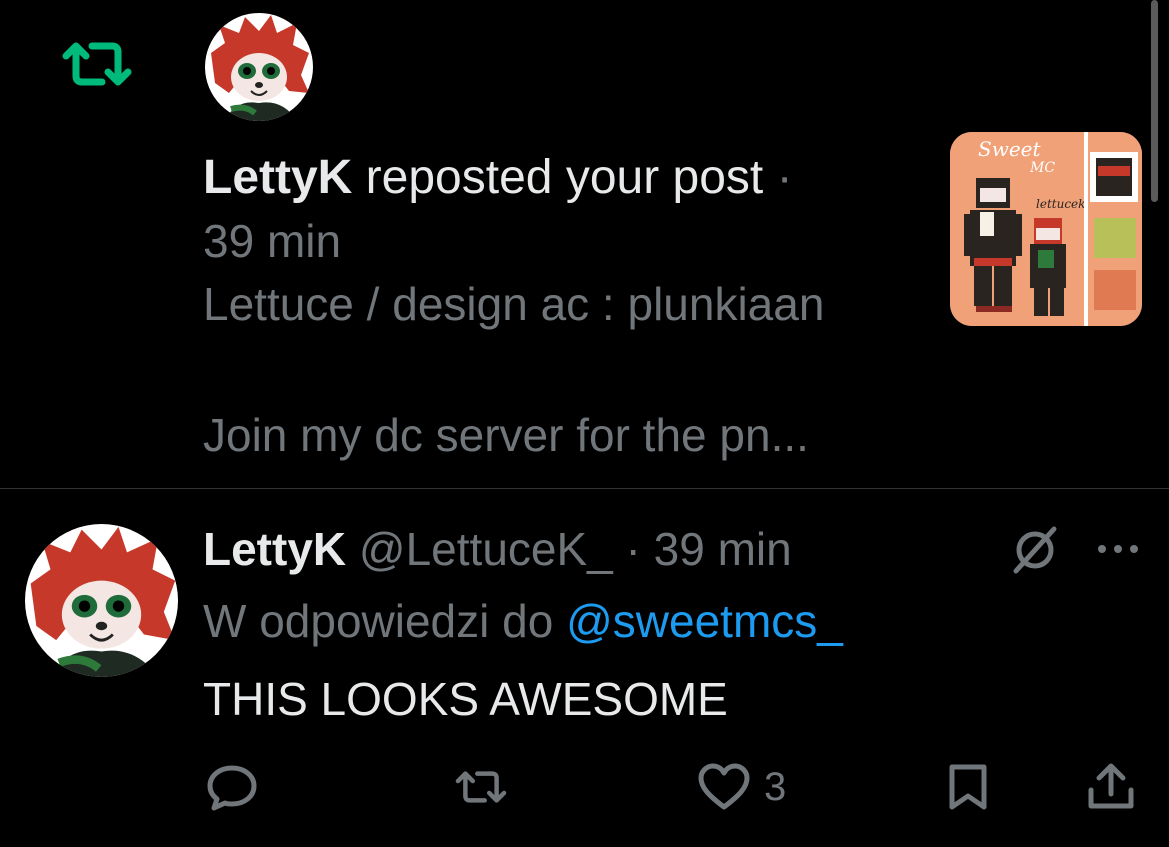 The width and height of the screenshot is (1169, 847). Describe the element at coordinates (558, 177) in the screenshot. I see `notification-action: reposted your post` at that location.